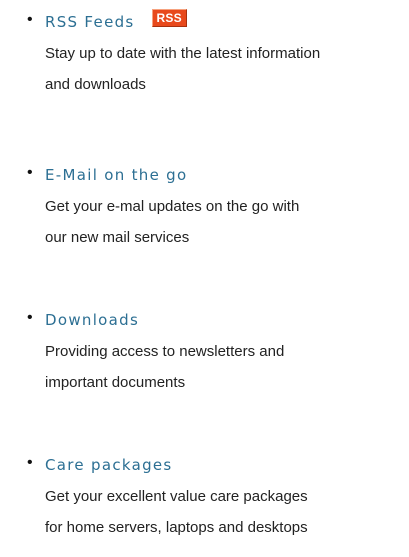 The image size is (409, 557). I want to click on email-on-the-go-link: E-Mail on the go, so click(116, 175).